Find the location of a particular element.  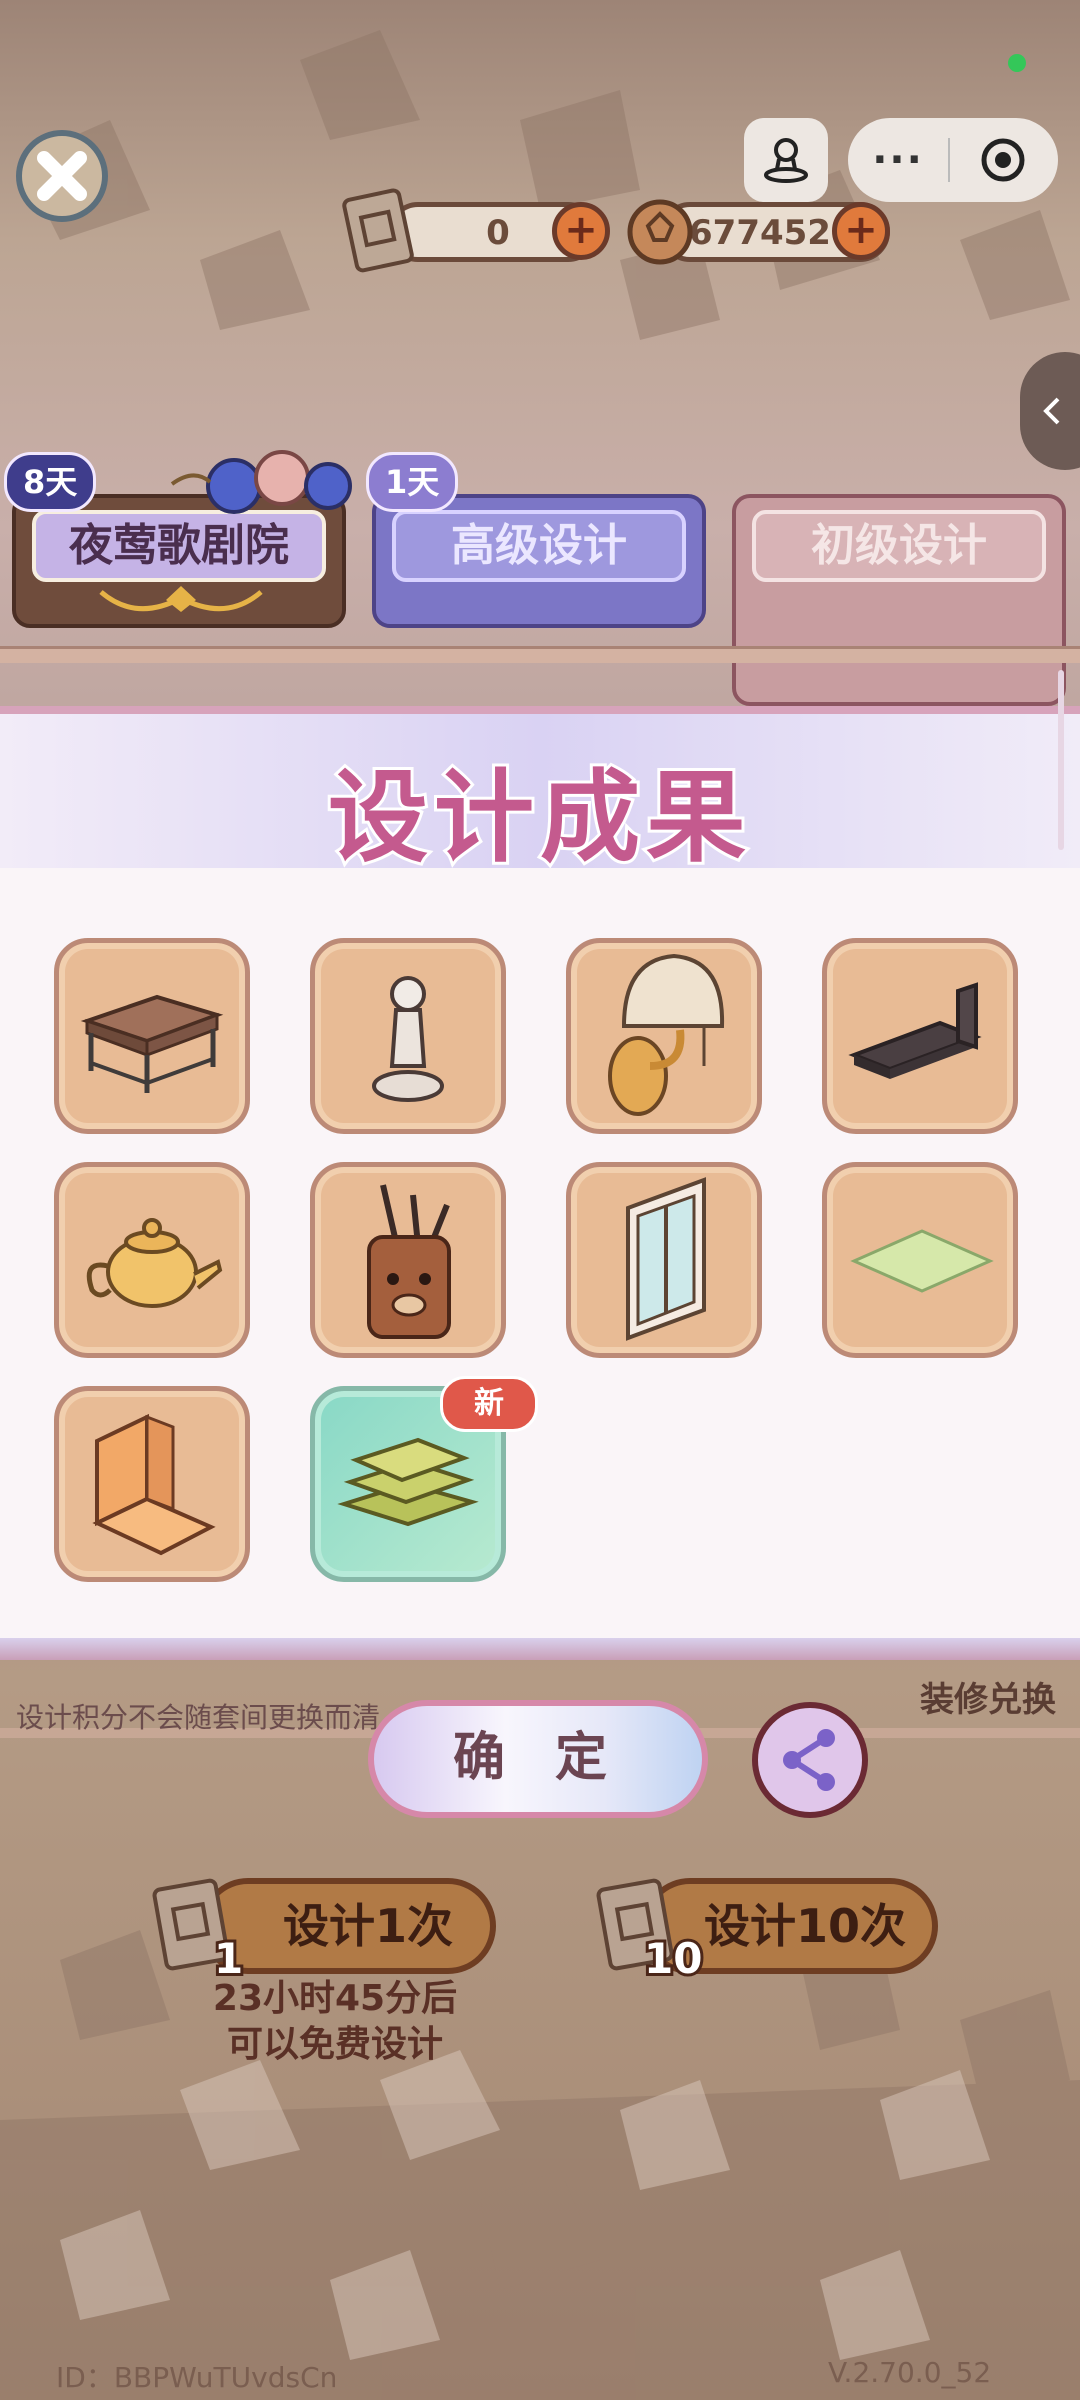

tab-opera-house: 夜莺歌剧院 is located at coordinates (179, 561).